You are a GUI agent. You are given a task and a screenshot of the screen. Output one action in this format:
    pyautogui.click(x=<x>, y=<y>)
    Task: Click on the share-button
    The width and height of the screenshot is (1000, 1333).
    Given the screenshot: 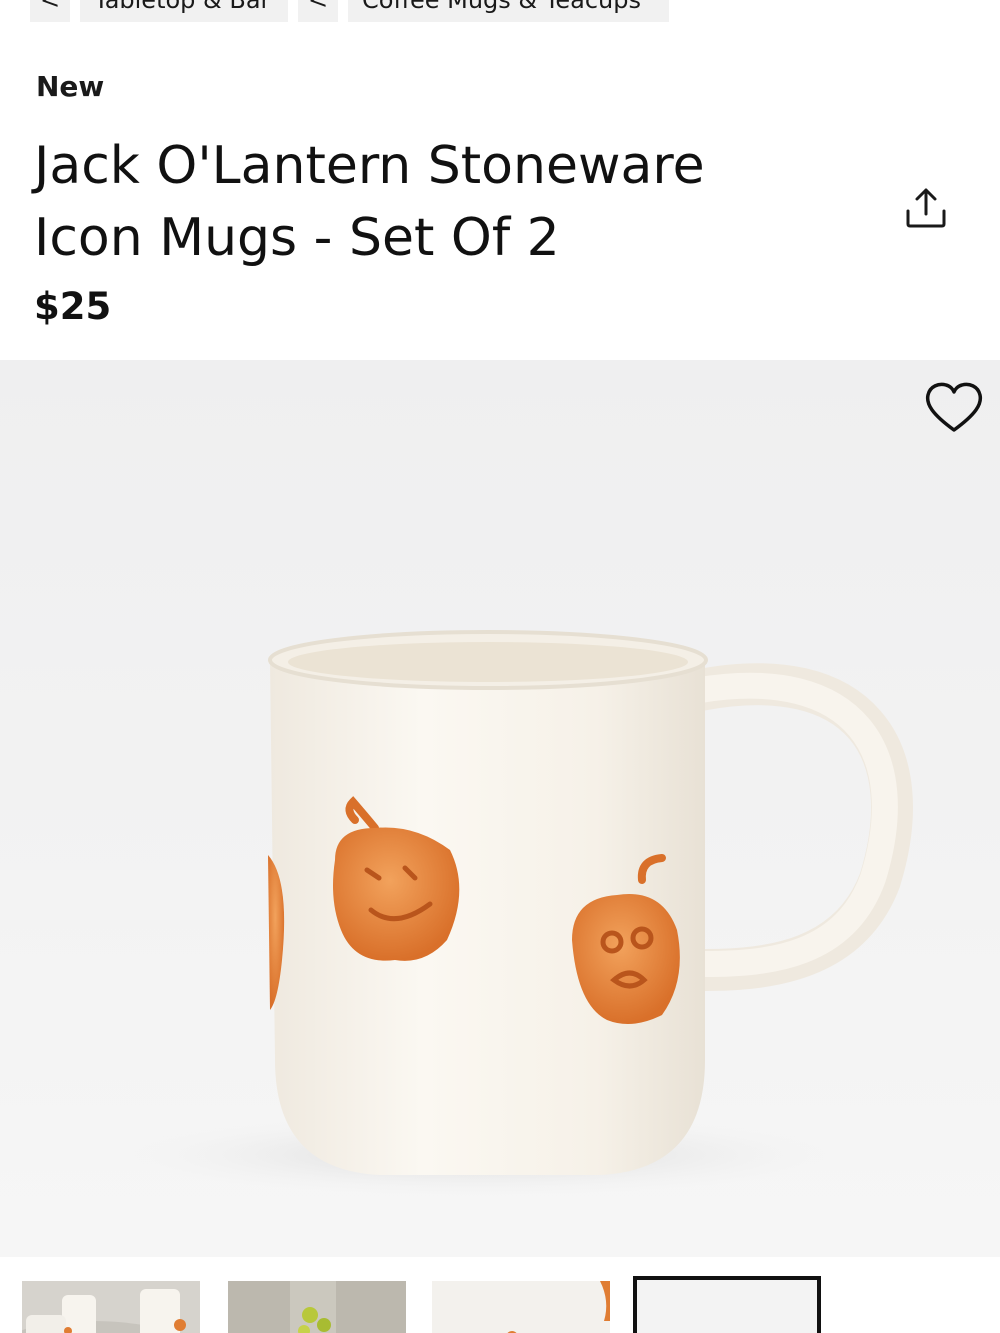 What is the action you would take?
    pyautogui.click(x=926, y=208)
    